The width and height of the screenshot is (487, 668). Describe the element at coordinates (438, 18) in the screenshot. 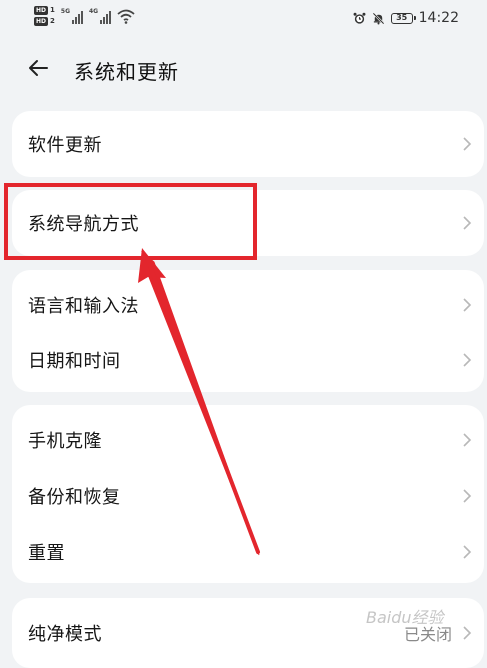

I see `clock: 14:22` at that location.